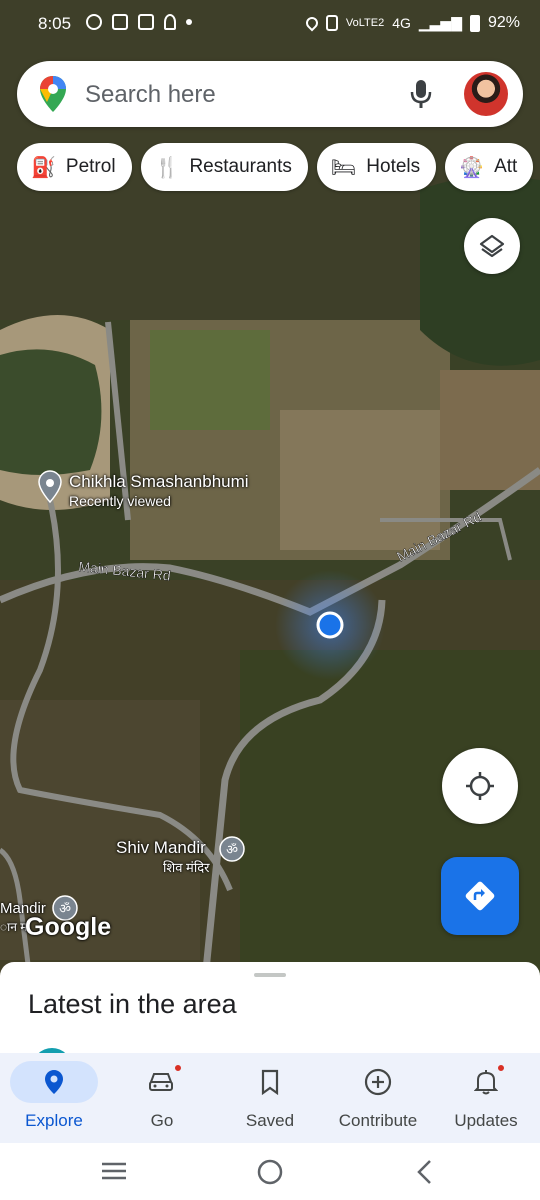  Describe the element at coordinates (178, 1068) in the screenshot. I see `go-badge` at that location.